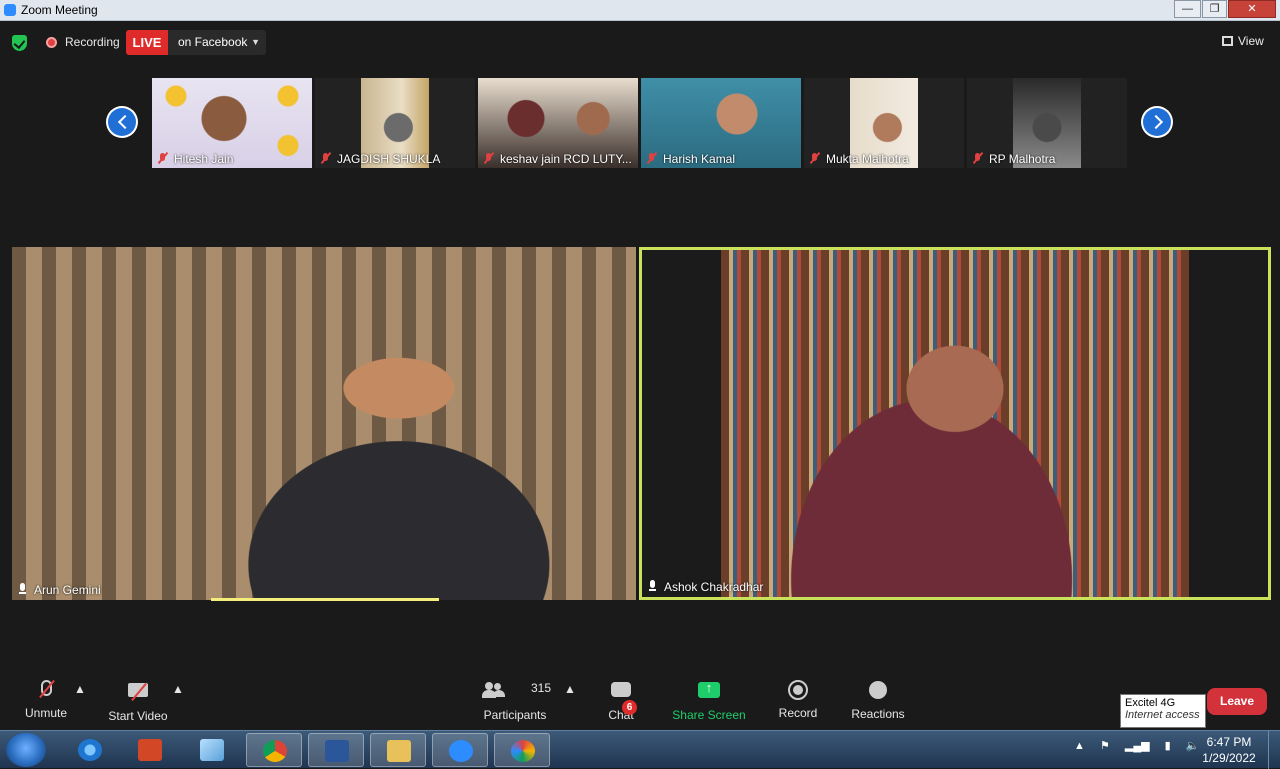  What do you see at coordinates (1162, 715) in the screenshot?
I see `network-status: Internet access` at bounding box center [1162, 715].